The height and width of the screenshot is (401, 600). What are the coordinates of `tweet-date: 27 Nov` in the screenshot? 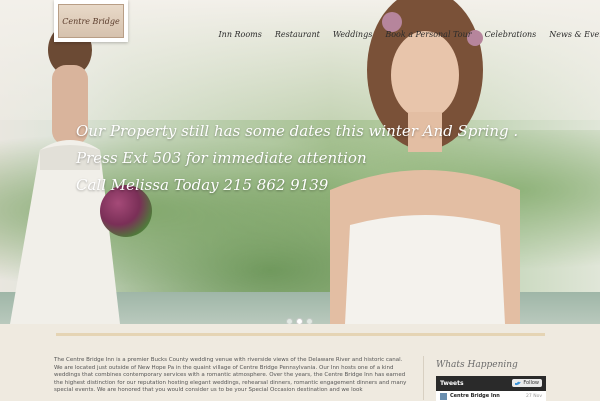 It's located at (534, 396).